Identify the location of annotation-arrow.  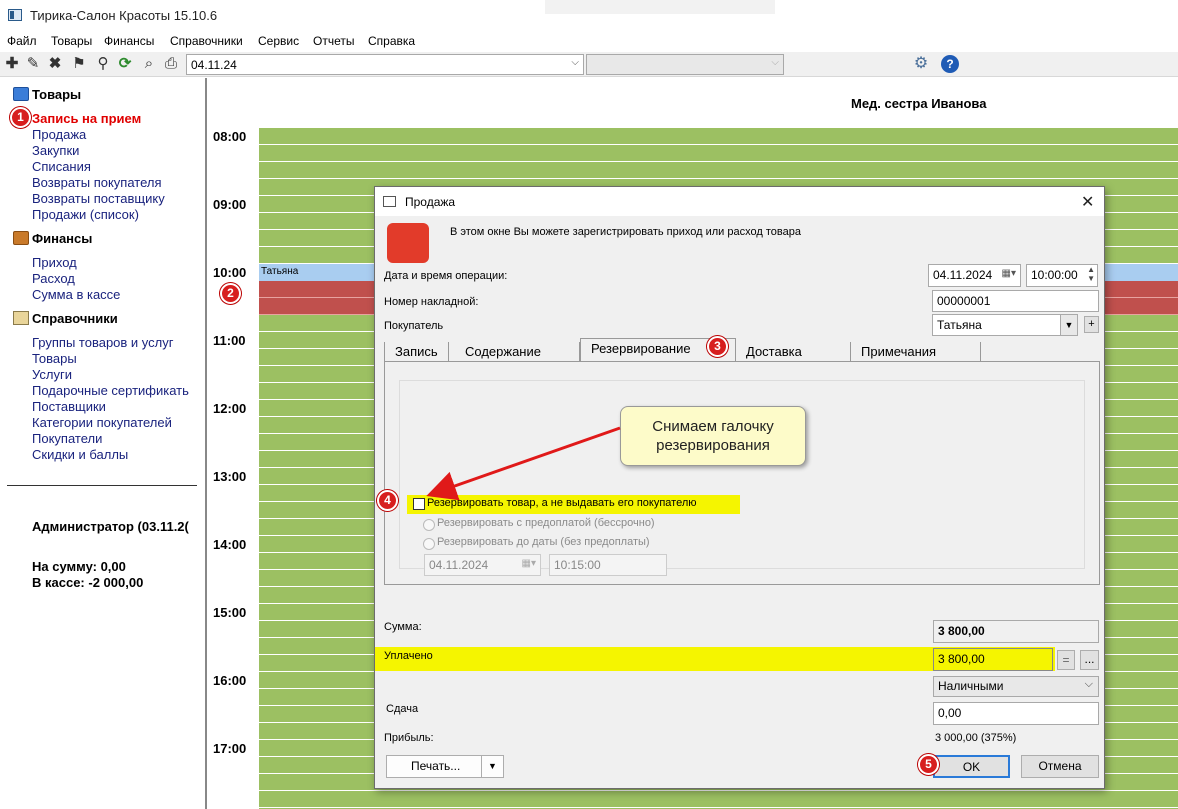
(523, 463).